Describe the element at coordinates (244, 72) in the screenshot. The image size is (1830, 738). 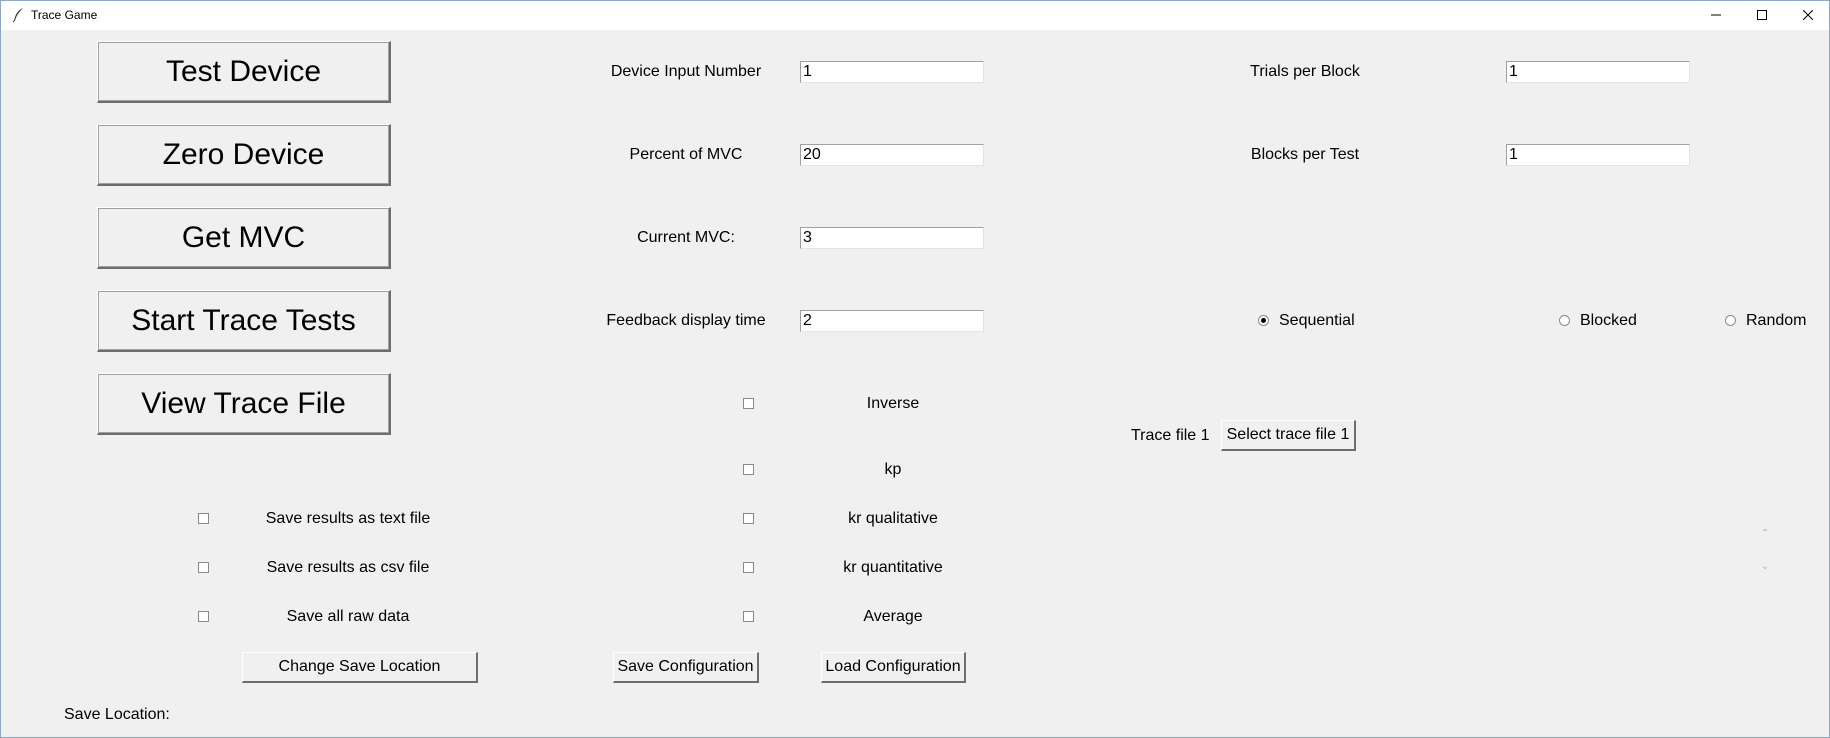
I see `test-device-button: Test Device` at that location.